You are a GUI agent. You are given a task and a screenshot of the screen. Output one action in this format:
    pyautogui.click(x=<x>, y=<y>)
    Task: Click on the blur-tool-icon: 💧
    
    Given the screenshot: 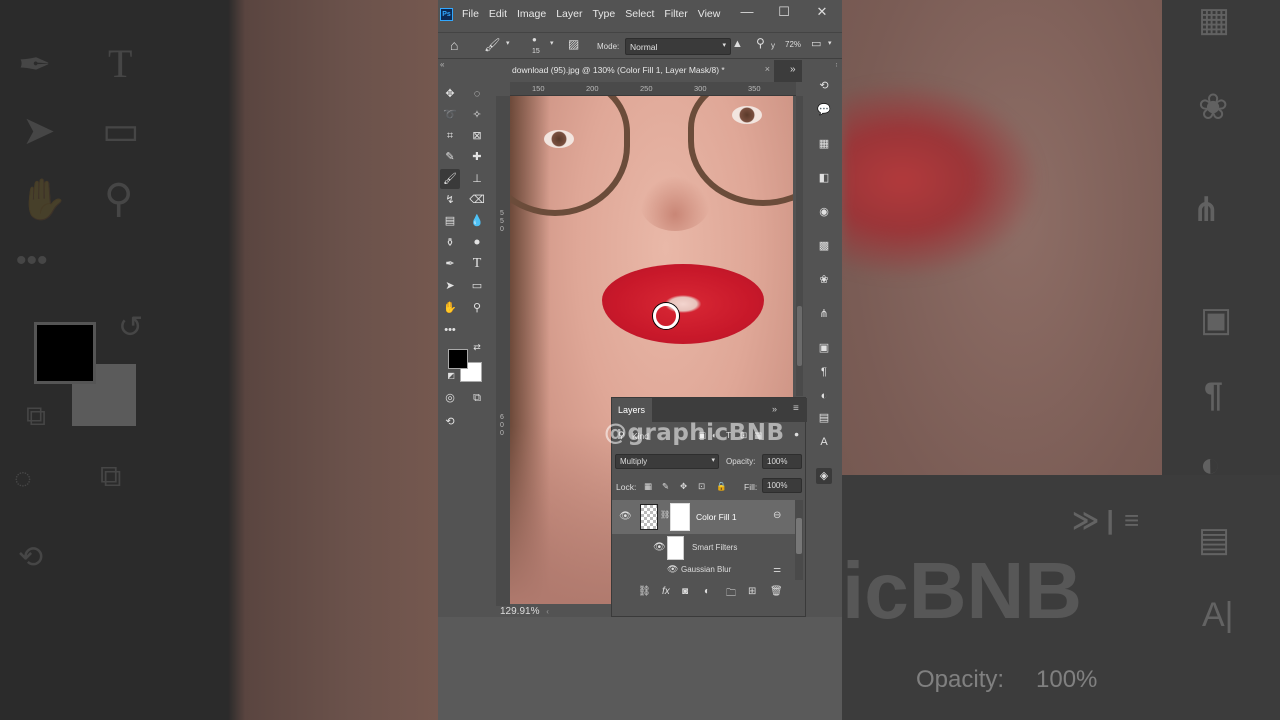 What is the action you would take?
    pyautogui.click(x=477, y=221)
    